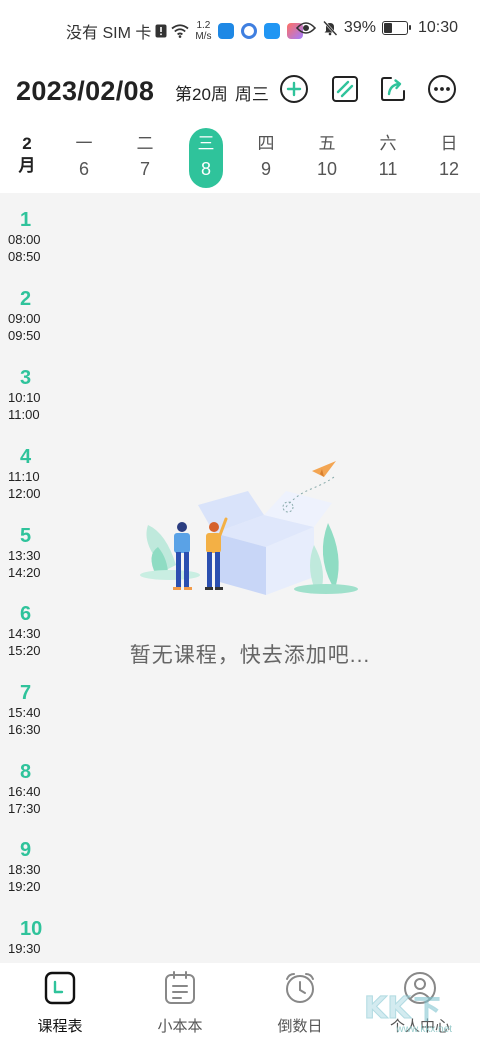  I want to click on battery-icon, so click(396, 28).